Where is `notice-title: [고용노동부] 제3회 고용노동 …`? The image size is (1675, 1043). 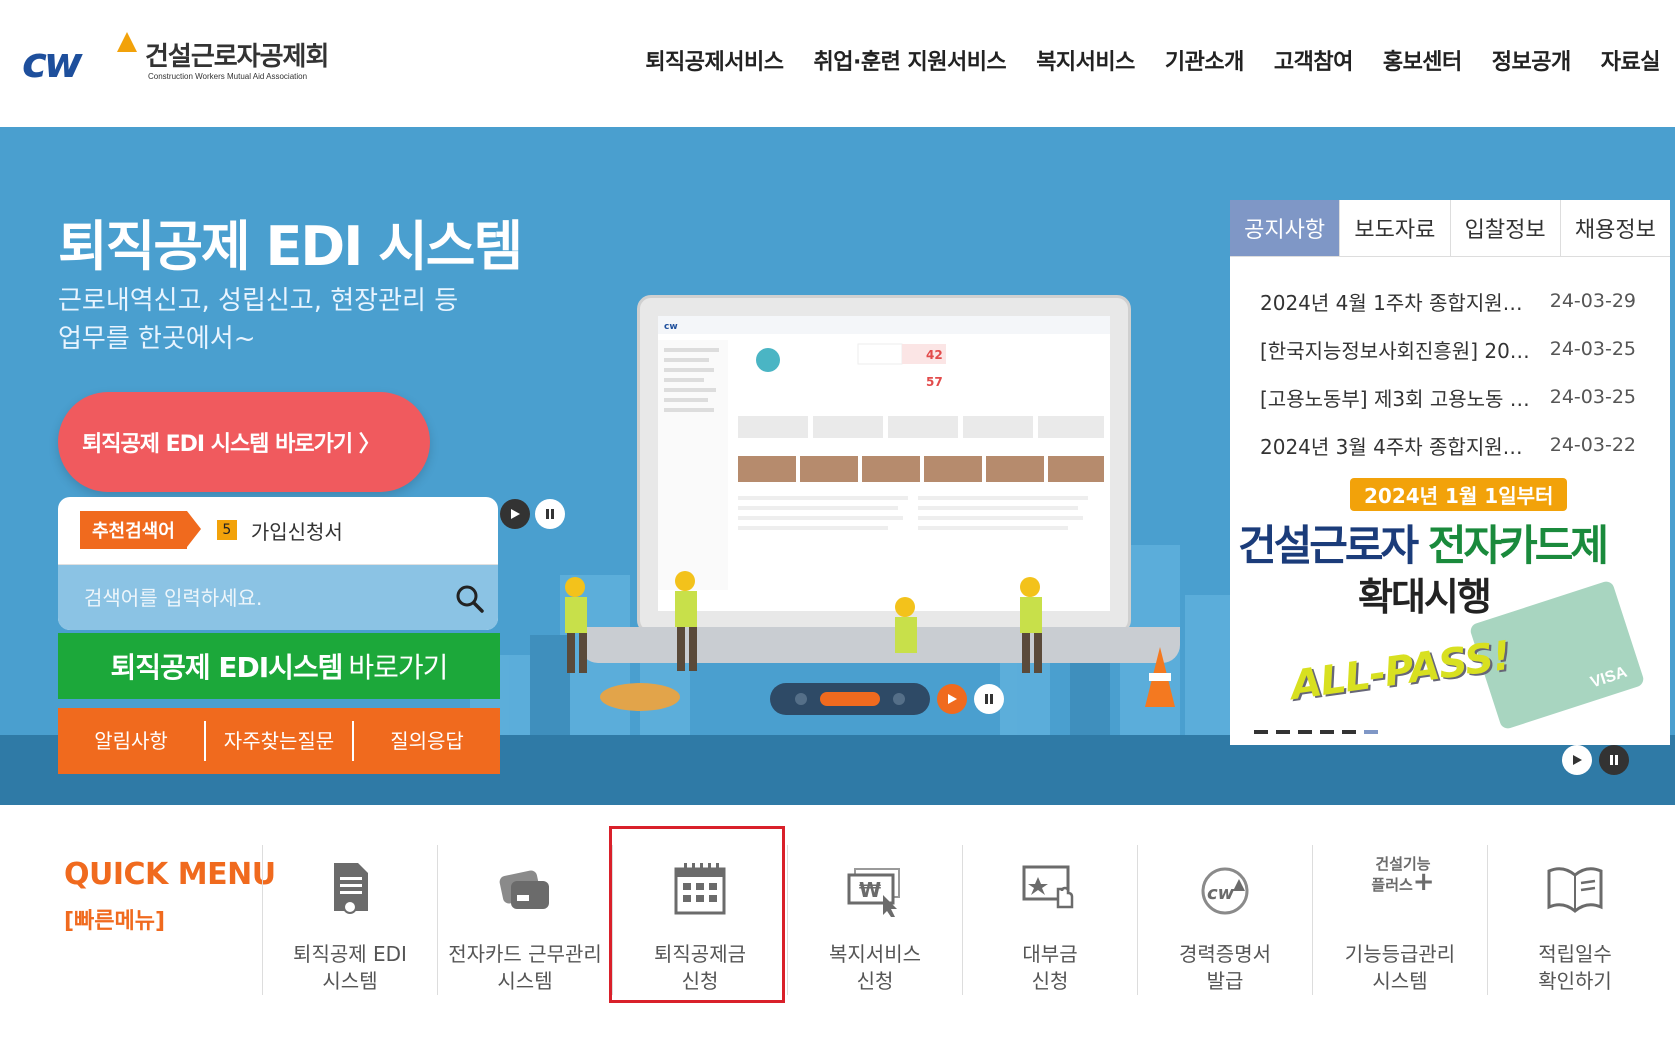
notice-title: [고용노동부] 제3회 고용노동 … is located at coordinates (1395, 397).